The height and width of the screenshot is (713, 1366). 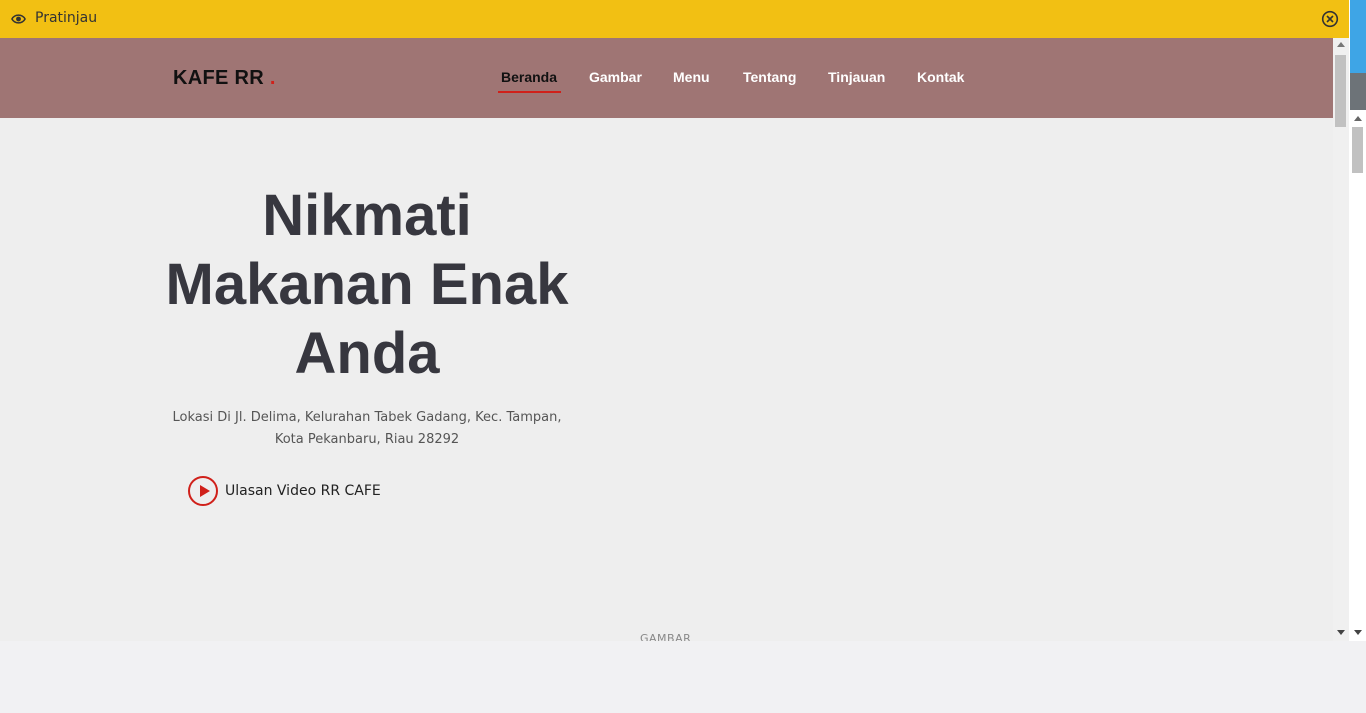 I want to click on play-circle-icon, so click(x=203, y=491).